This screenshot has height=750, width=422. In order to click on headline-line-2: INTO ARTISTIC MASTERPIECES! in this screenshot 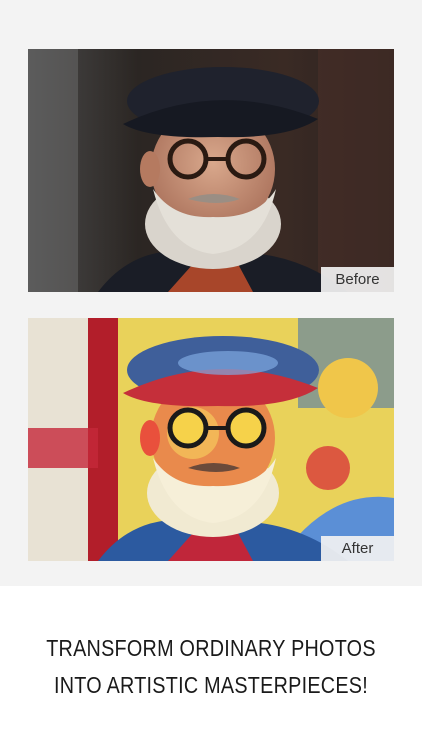, I will do `click(210, 685)`.